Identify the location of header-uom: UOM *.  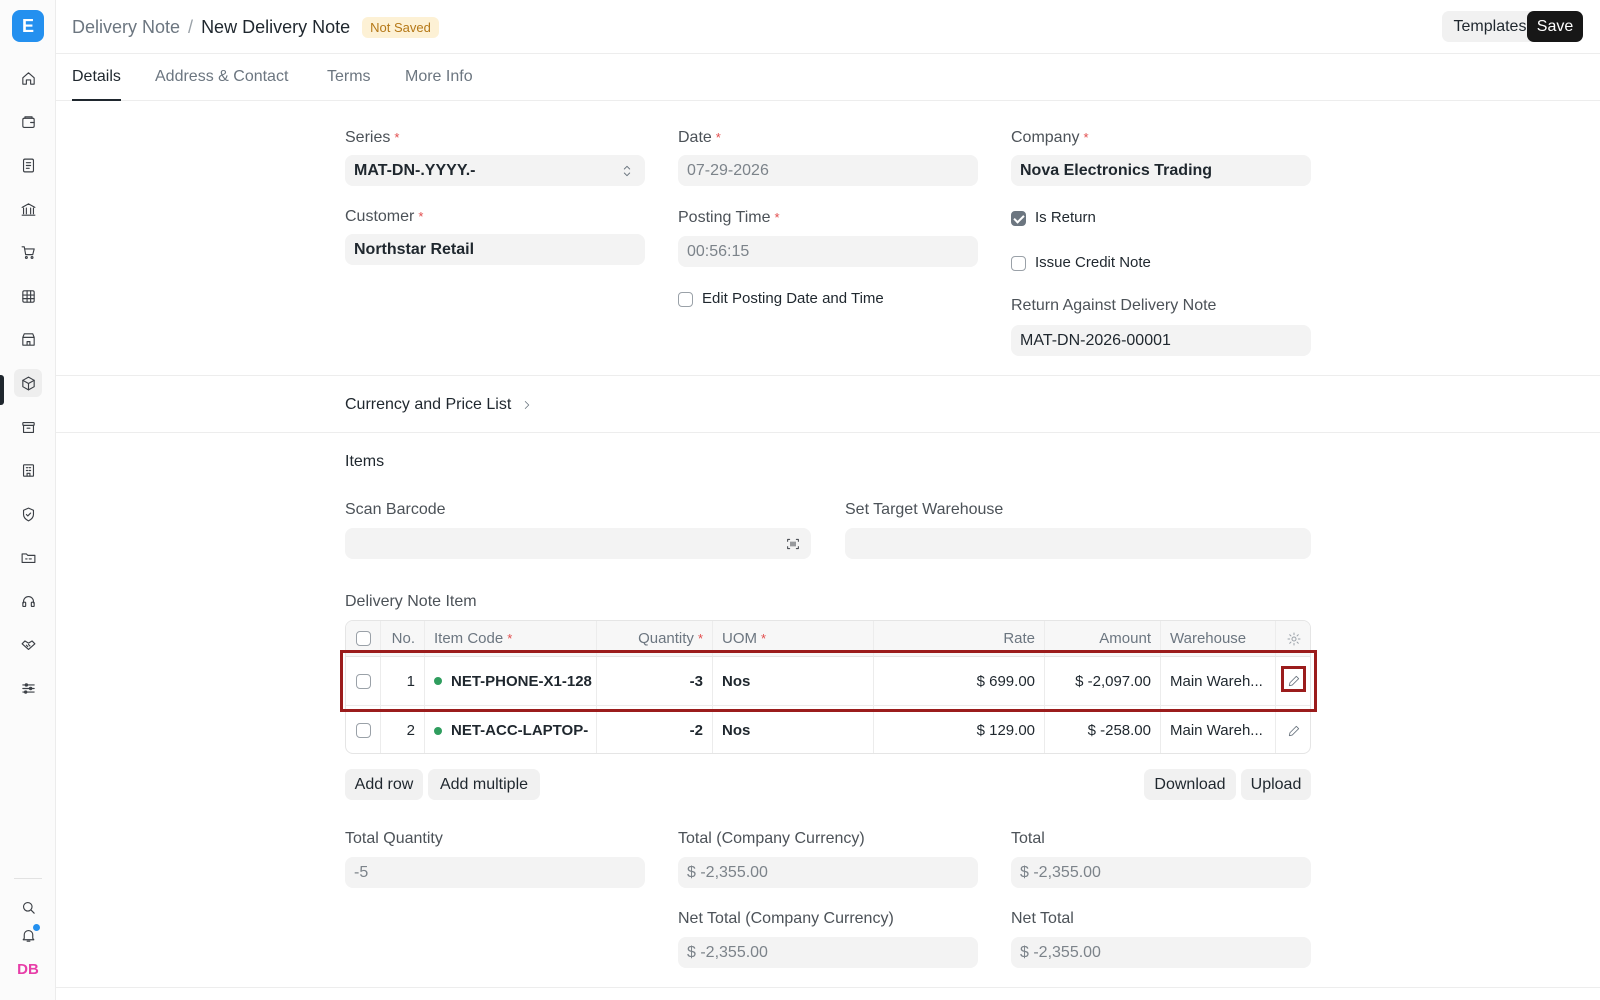
(793, 638).